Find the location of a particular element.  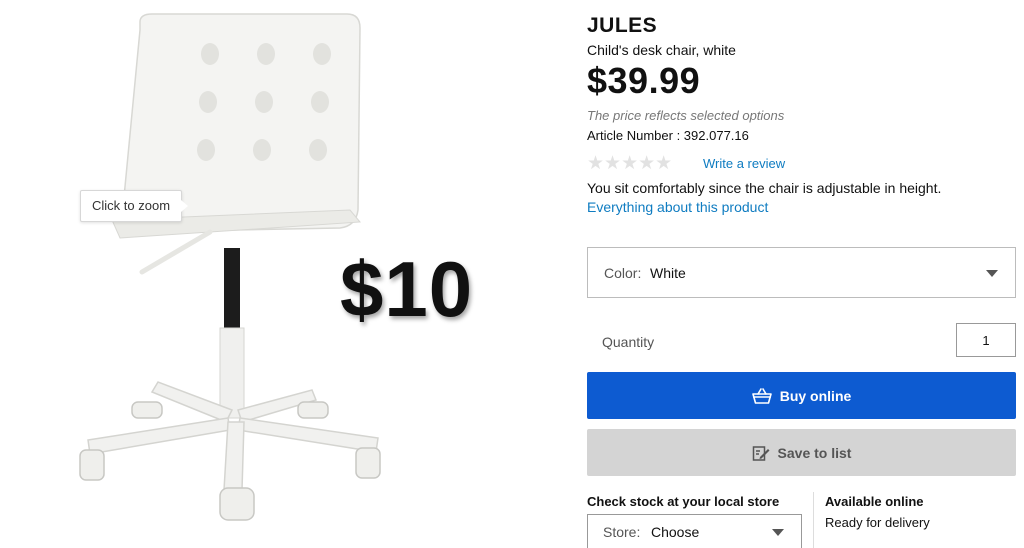

buy-online-button: Buy online is located at coordinates (801, 395).